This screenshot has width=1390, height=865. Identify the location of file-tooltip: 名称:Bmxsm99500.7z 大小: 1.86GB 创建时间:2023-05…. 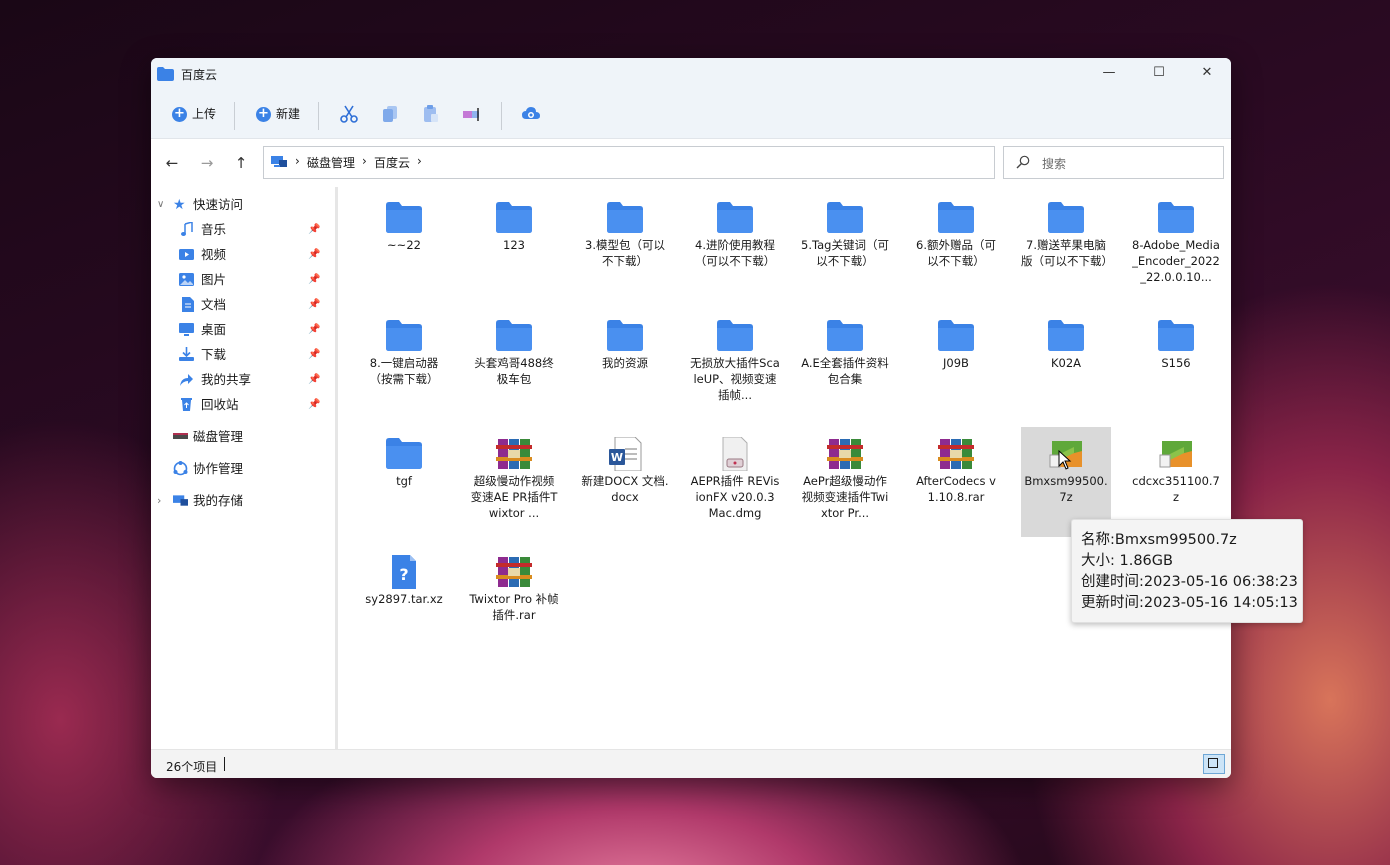
(1187, 571).